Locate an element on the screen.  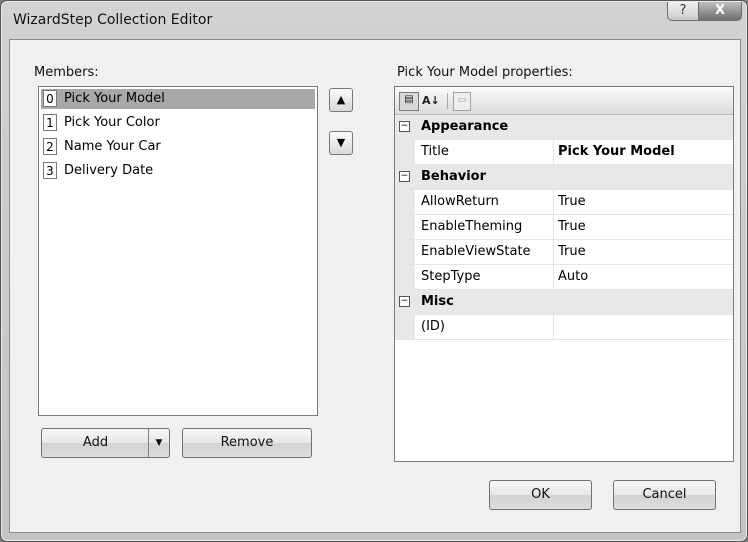
list-item-label: Pick Your Model is located at coordinates (114, 98).